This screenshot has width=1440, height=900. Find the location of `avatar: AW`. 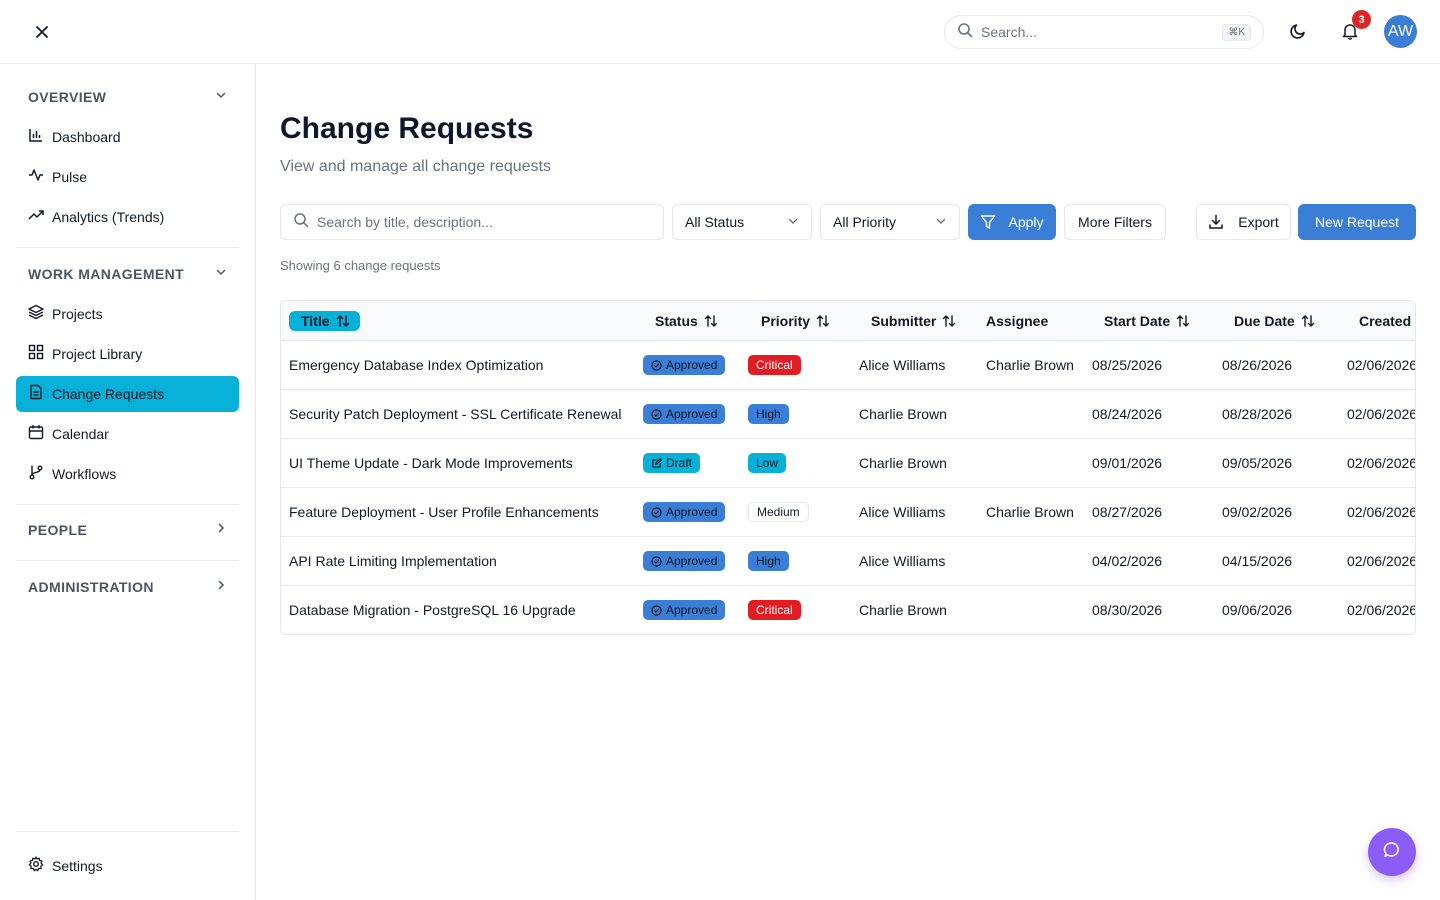

avatar: AW is located at coordinates (1400, 31).